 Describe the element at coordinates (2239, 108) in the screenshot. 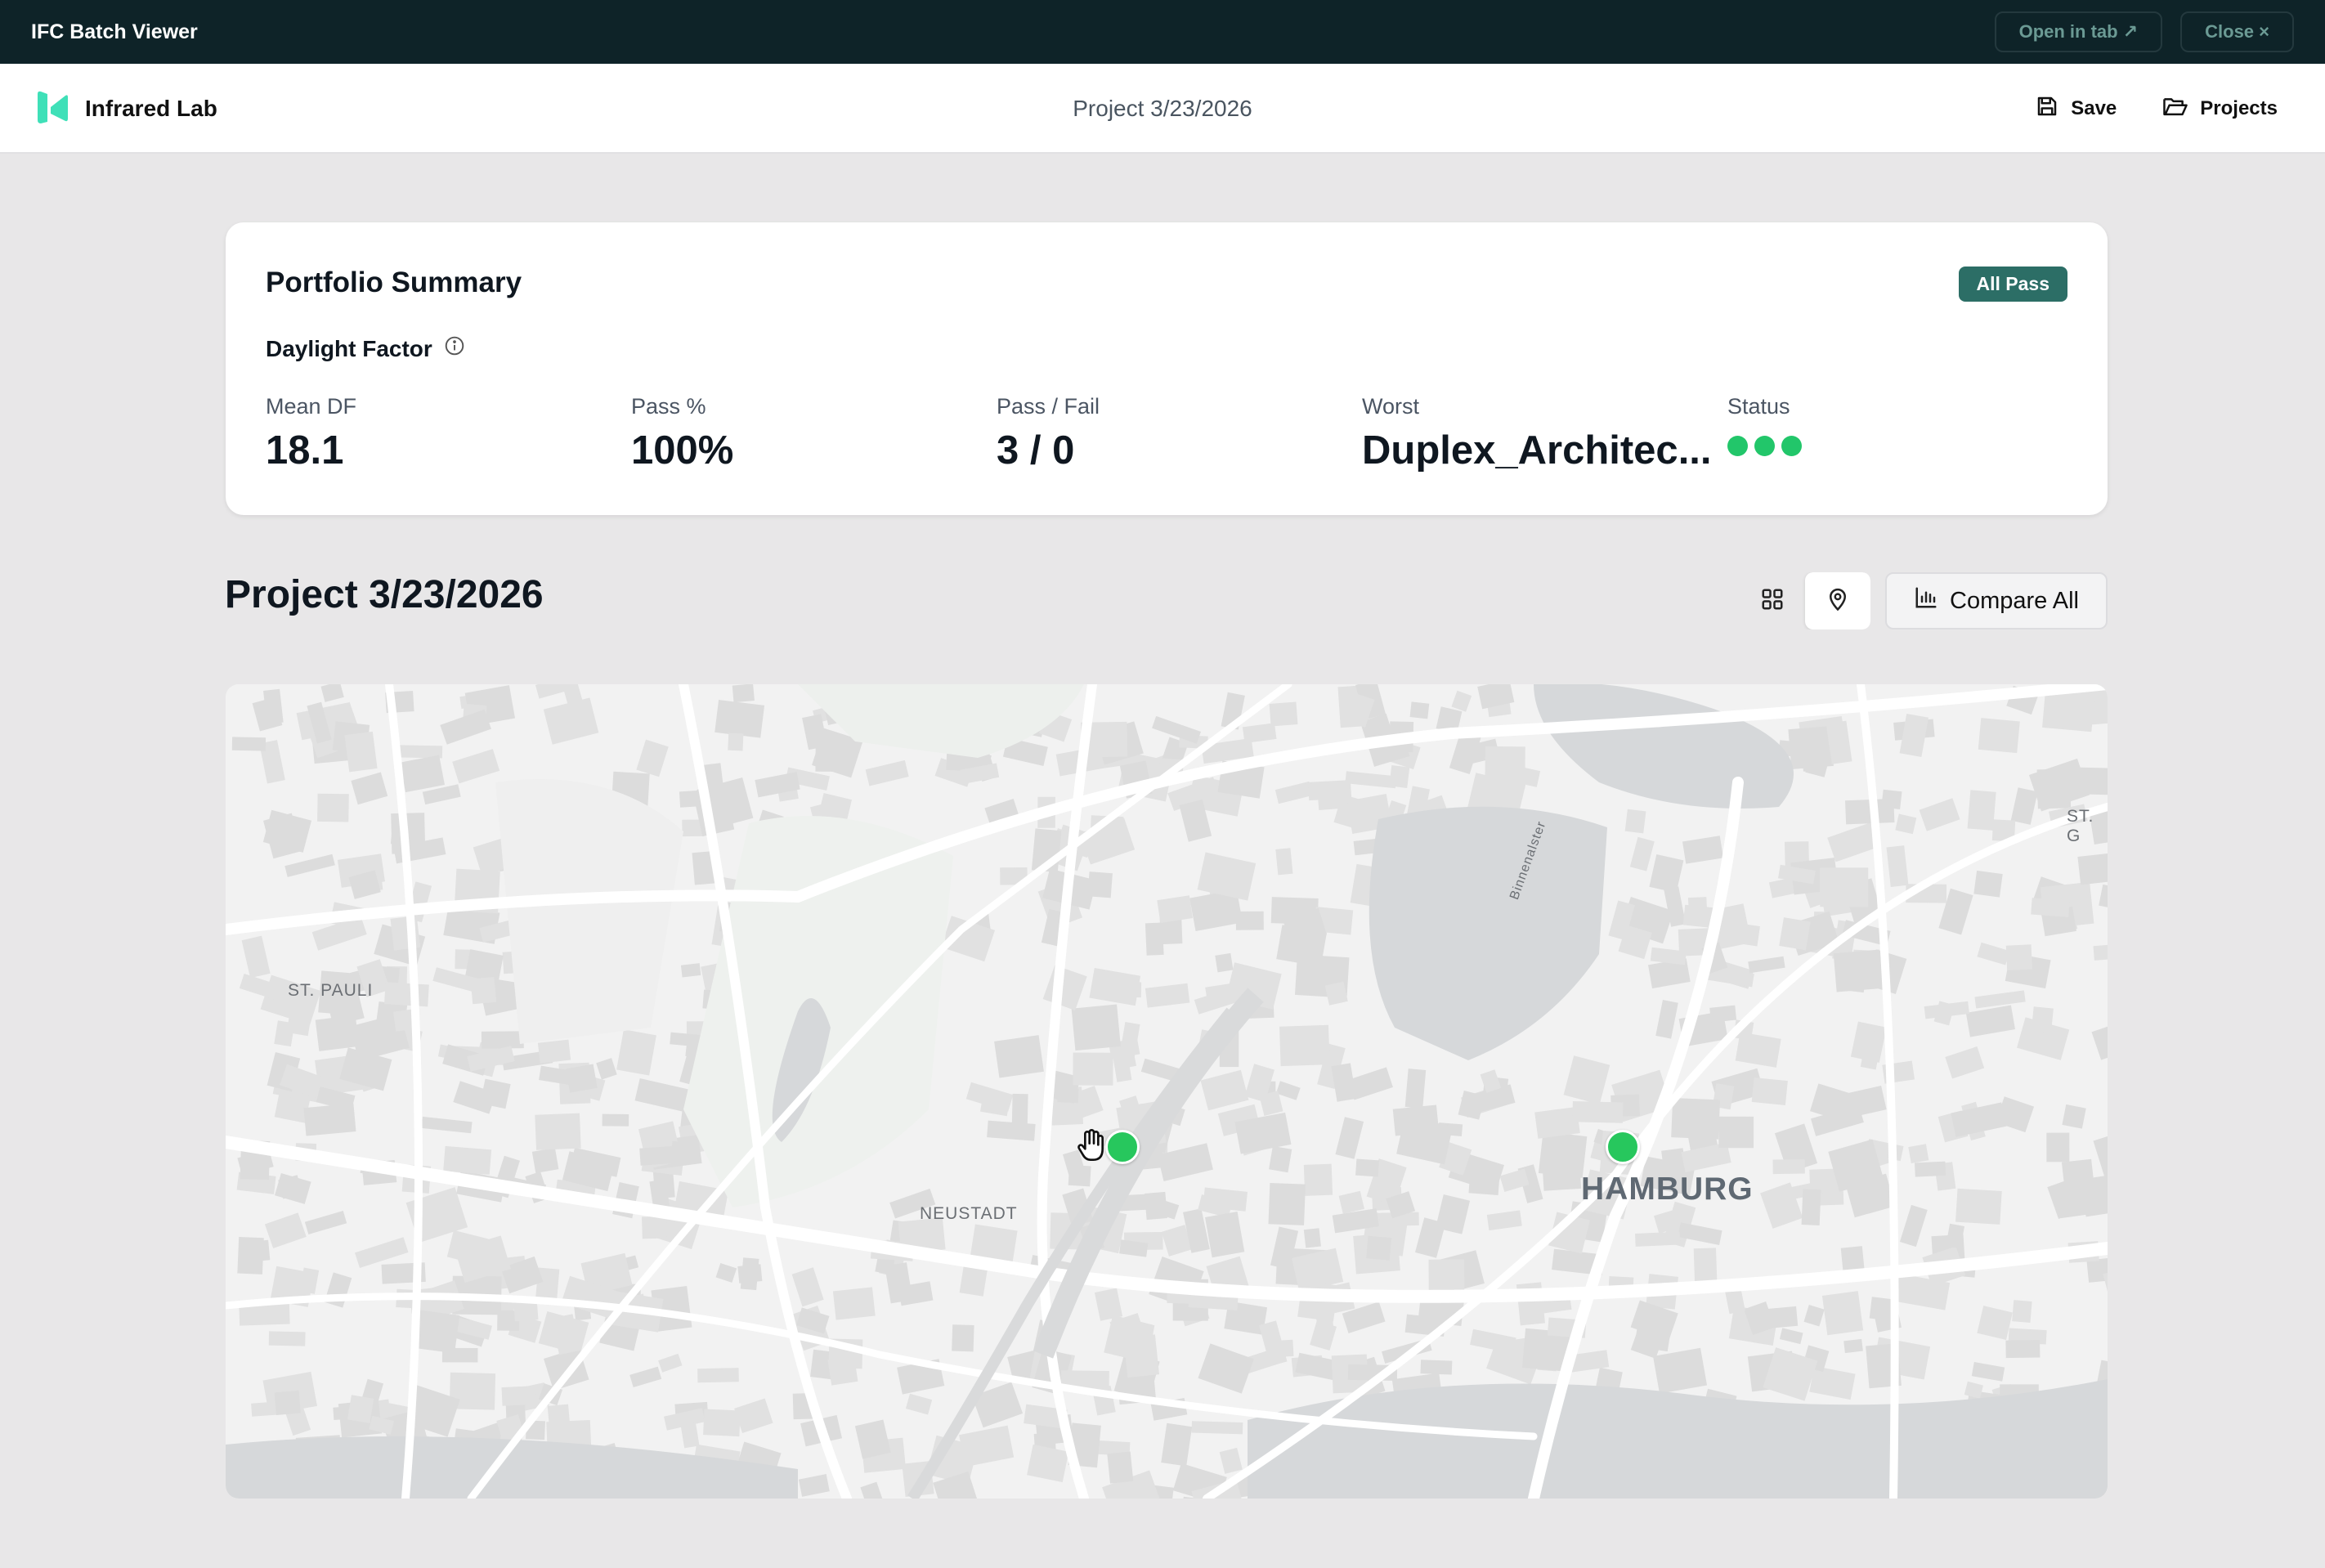

I see `projects-label: Projects` at that location.